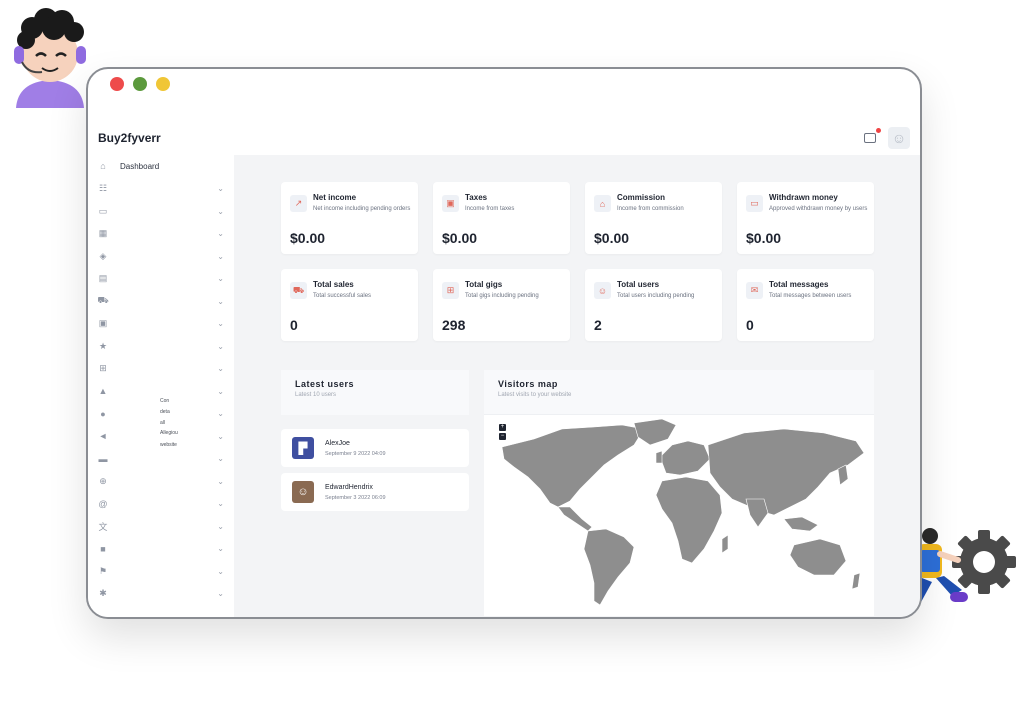  I want to click on credit-card-icon: ▭, so click(754, 203).